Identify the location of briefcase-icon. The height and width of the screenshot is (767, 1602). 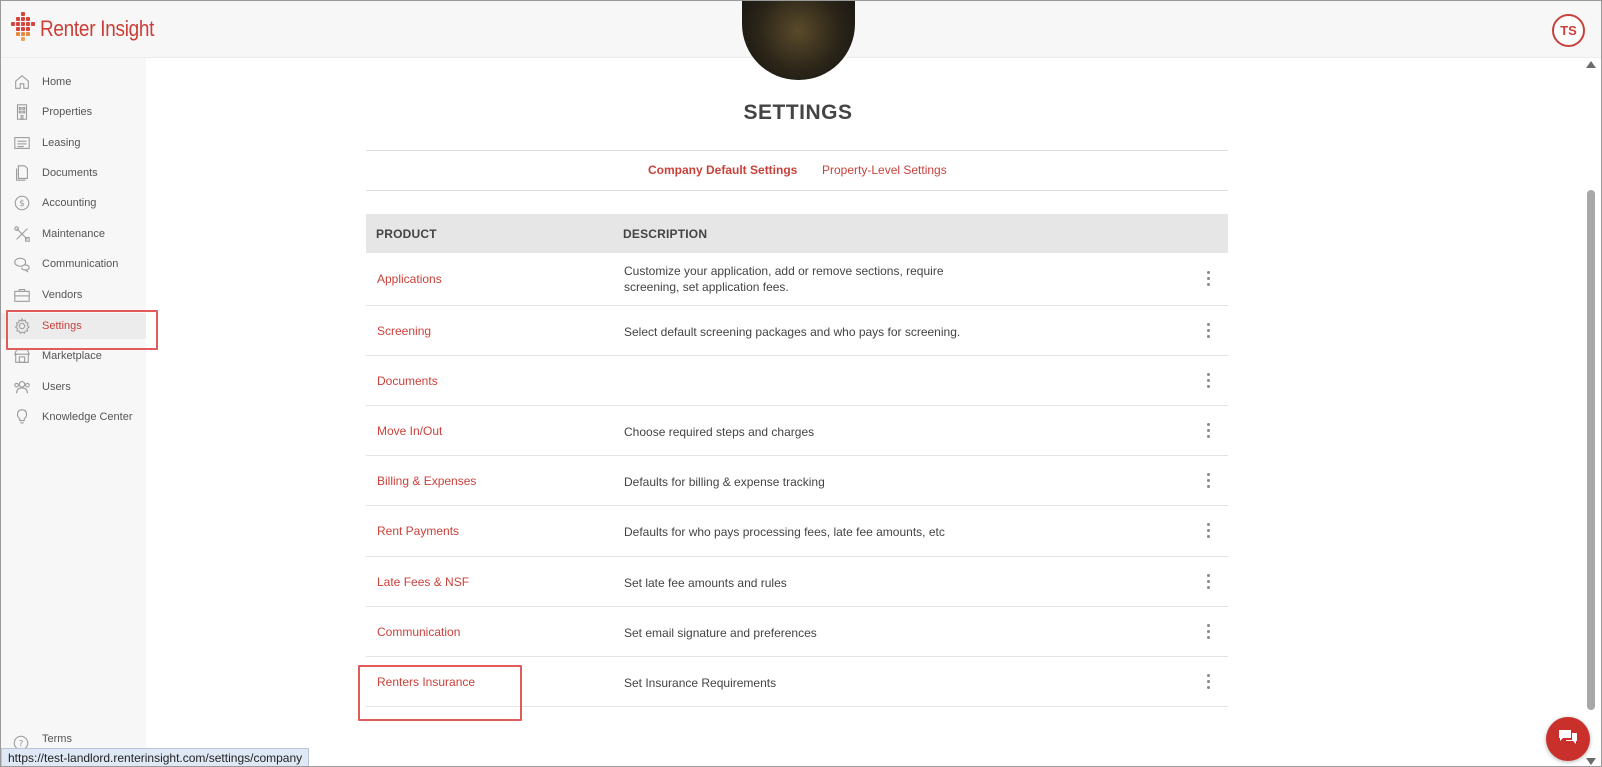
(21, 295).